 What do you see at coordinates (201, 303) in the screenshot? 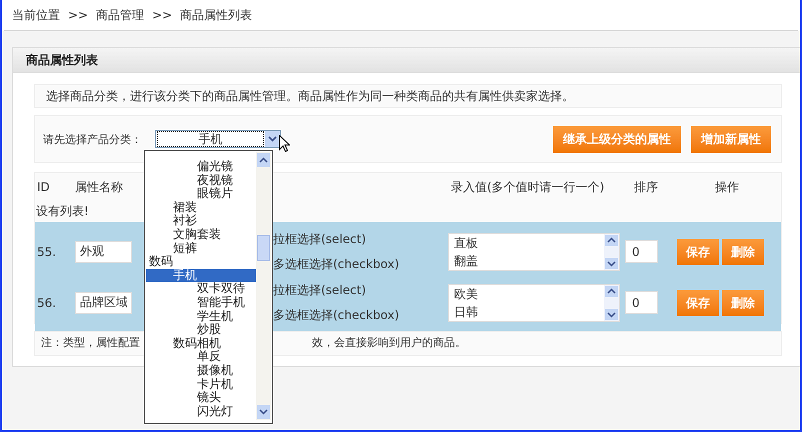
I see `dropdown-option: 智能手机` at bounding box center [201, 303].